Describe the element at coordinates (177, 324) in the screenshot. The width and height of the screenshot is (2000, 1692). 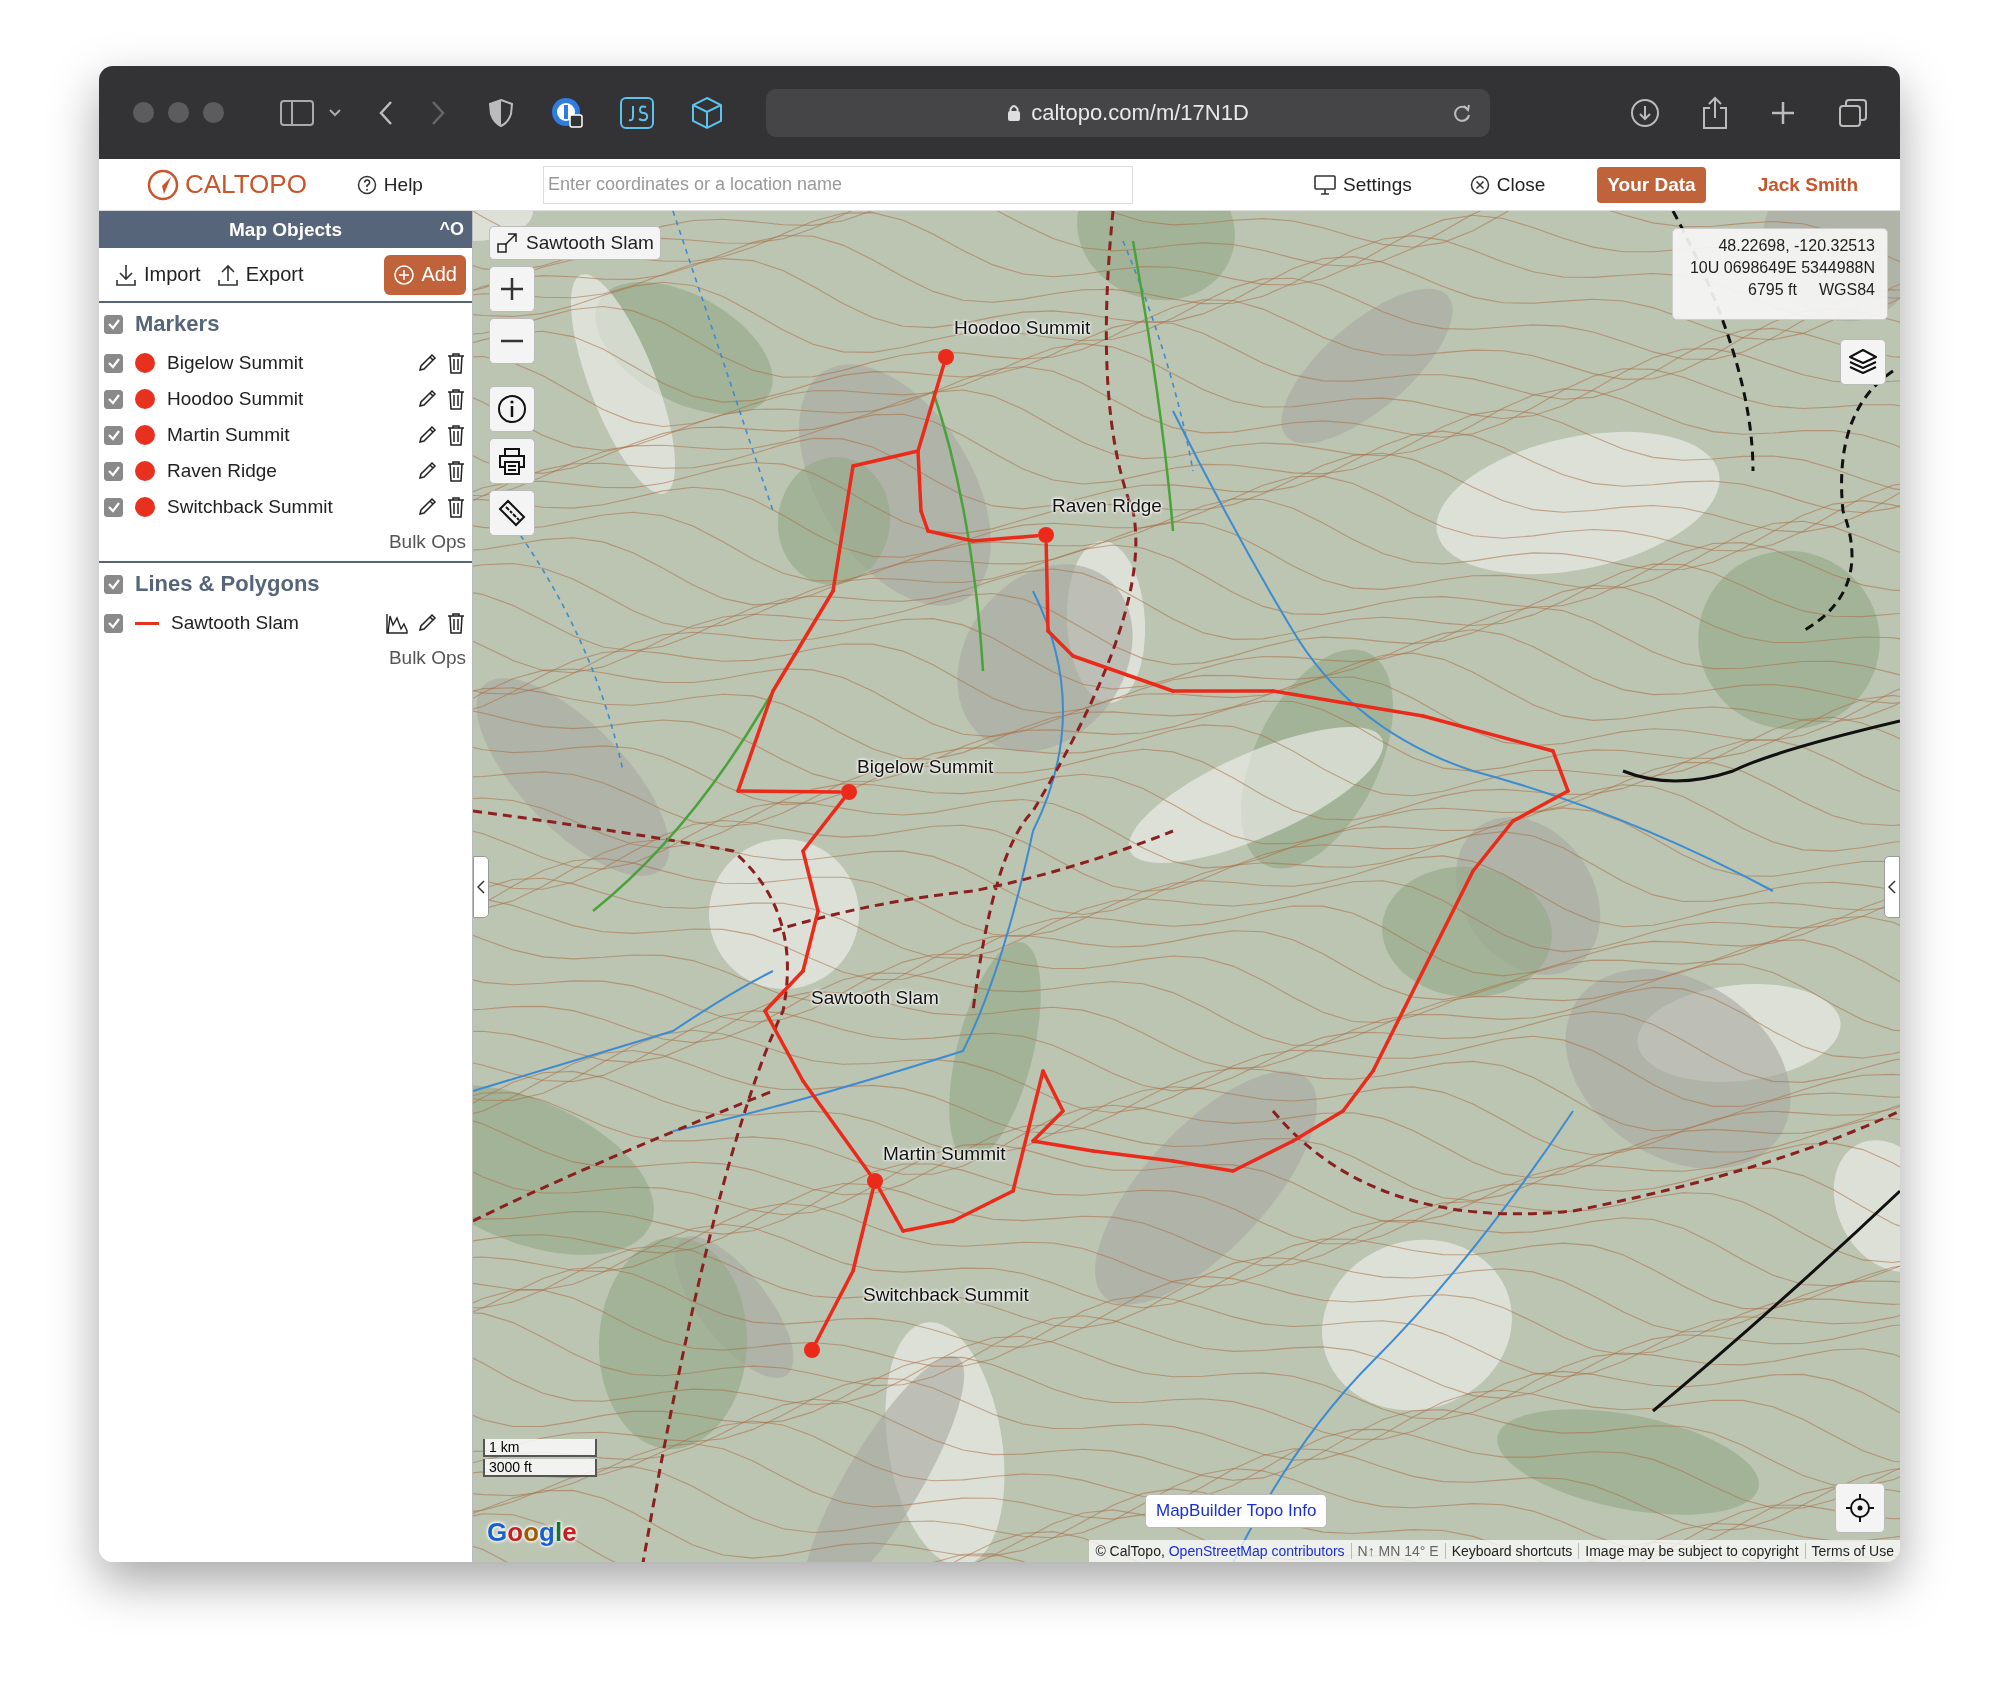
I see `section-title: Markers` at that location.